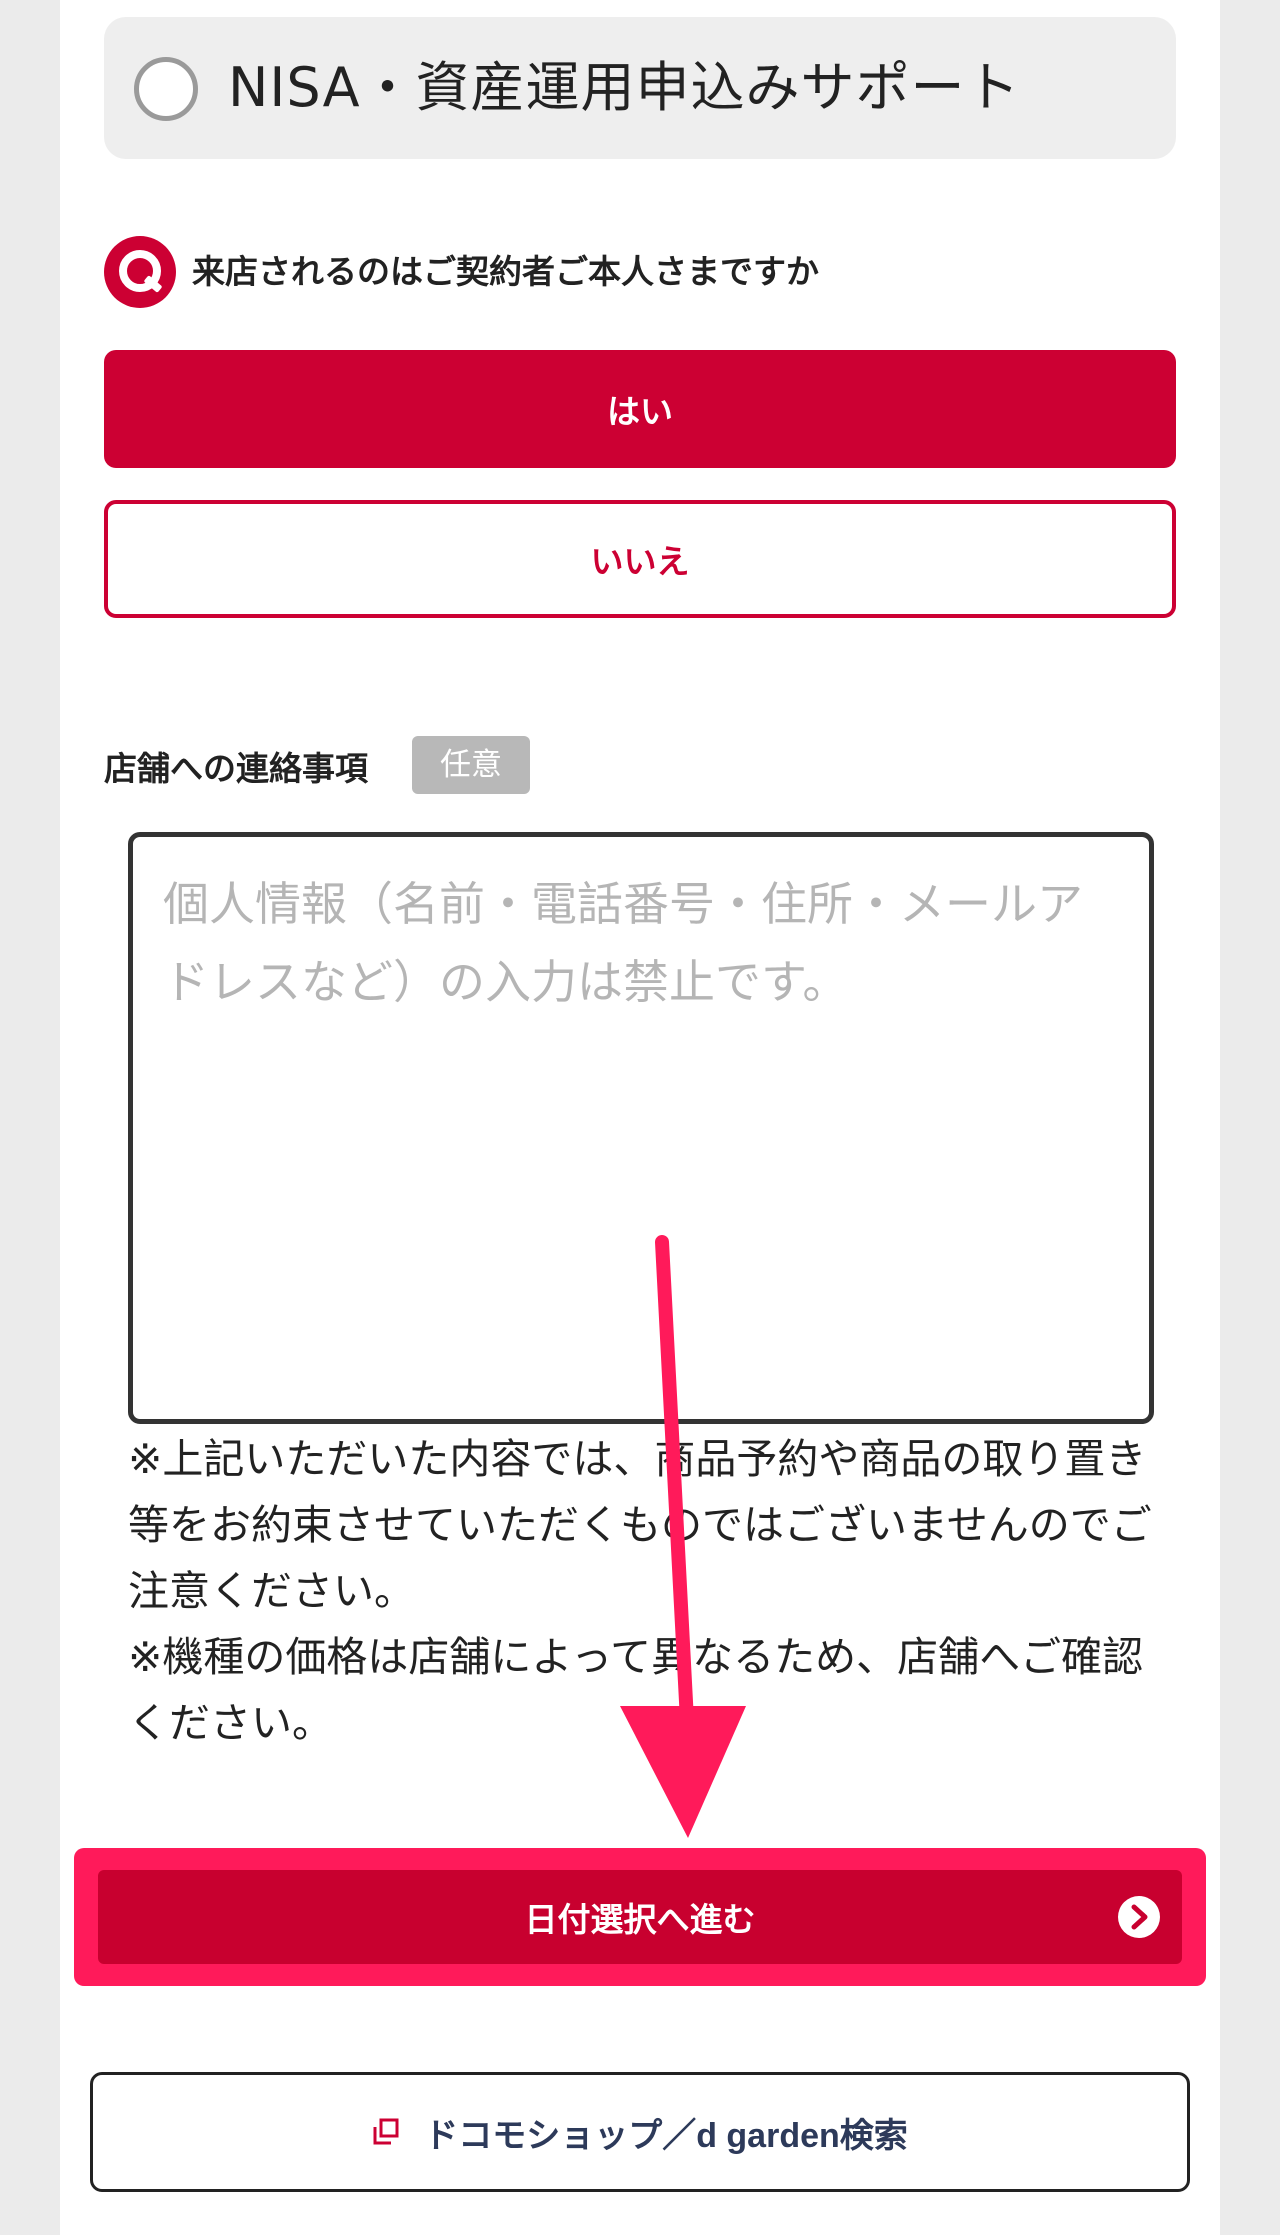 This screenshot has height=2235, width=1280. Describe the element at coordinates (636, 1690) in the screenshot. I see `disclaimer-price: ※機種の価格は店舗によって異なるため、店舗へご確認ください。` at that location.